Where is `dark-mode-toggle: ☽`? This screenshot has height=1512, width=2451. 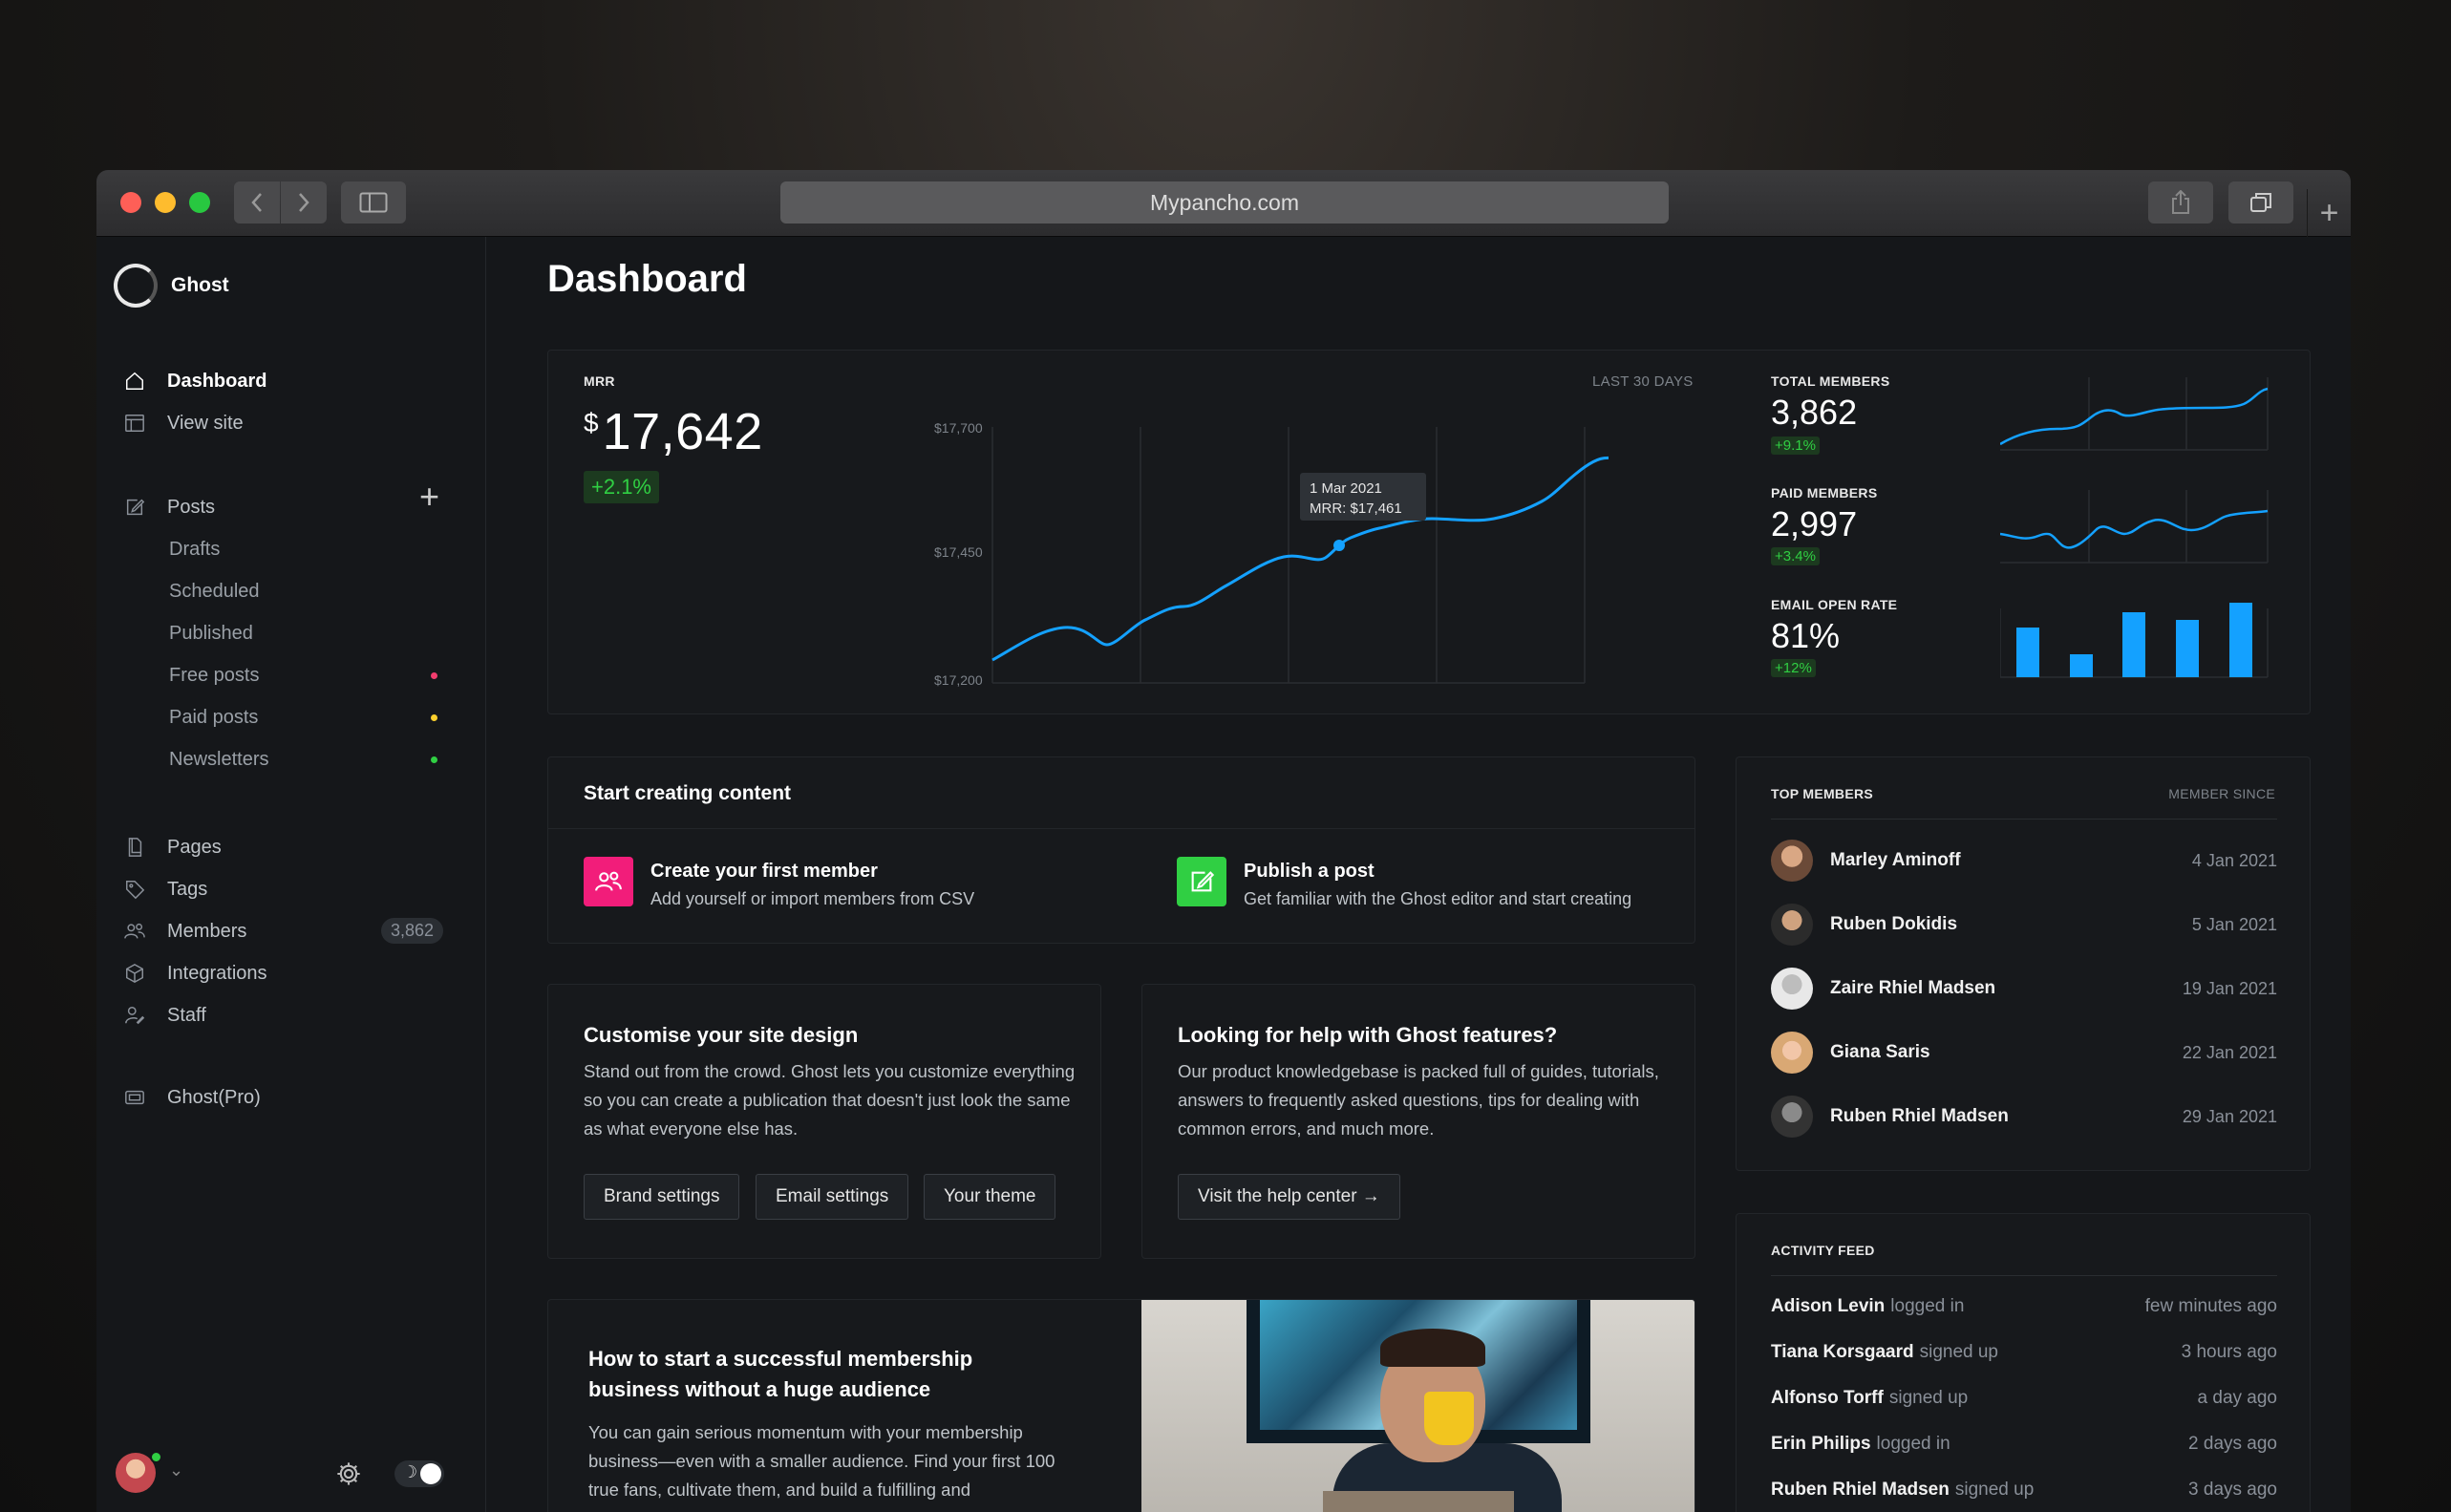 dark-mode-toggle: ☽ is located at coordinates (419, 1473).